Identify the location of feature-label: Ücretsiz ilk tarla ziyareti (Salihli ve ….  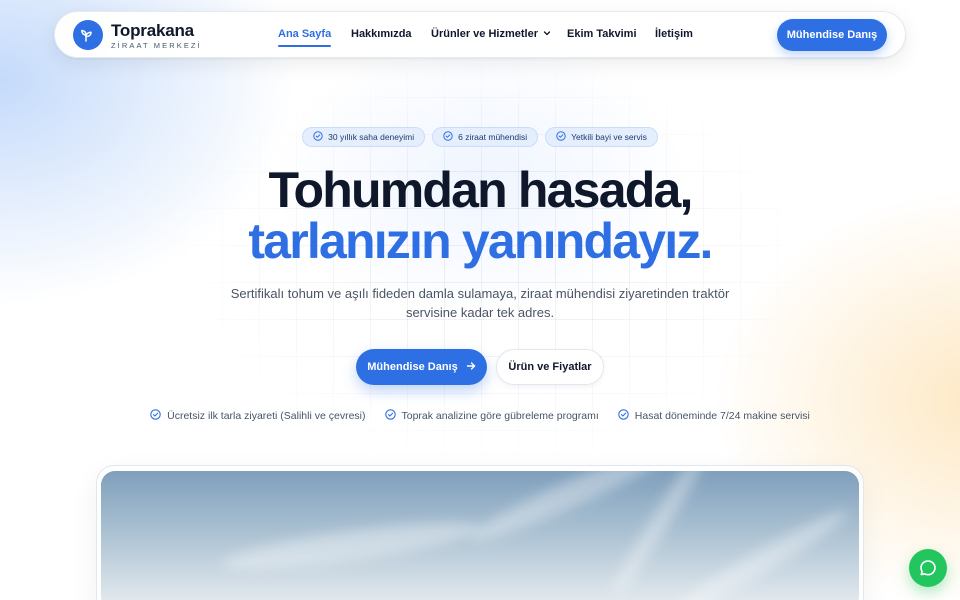
(266, 416).